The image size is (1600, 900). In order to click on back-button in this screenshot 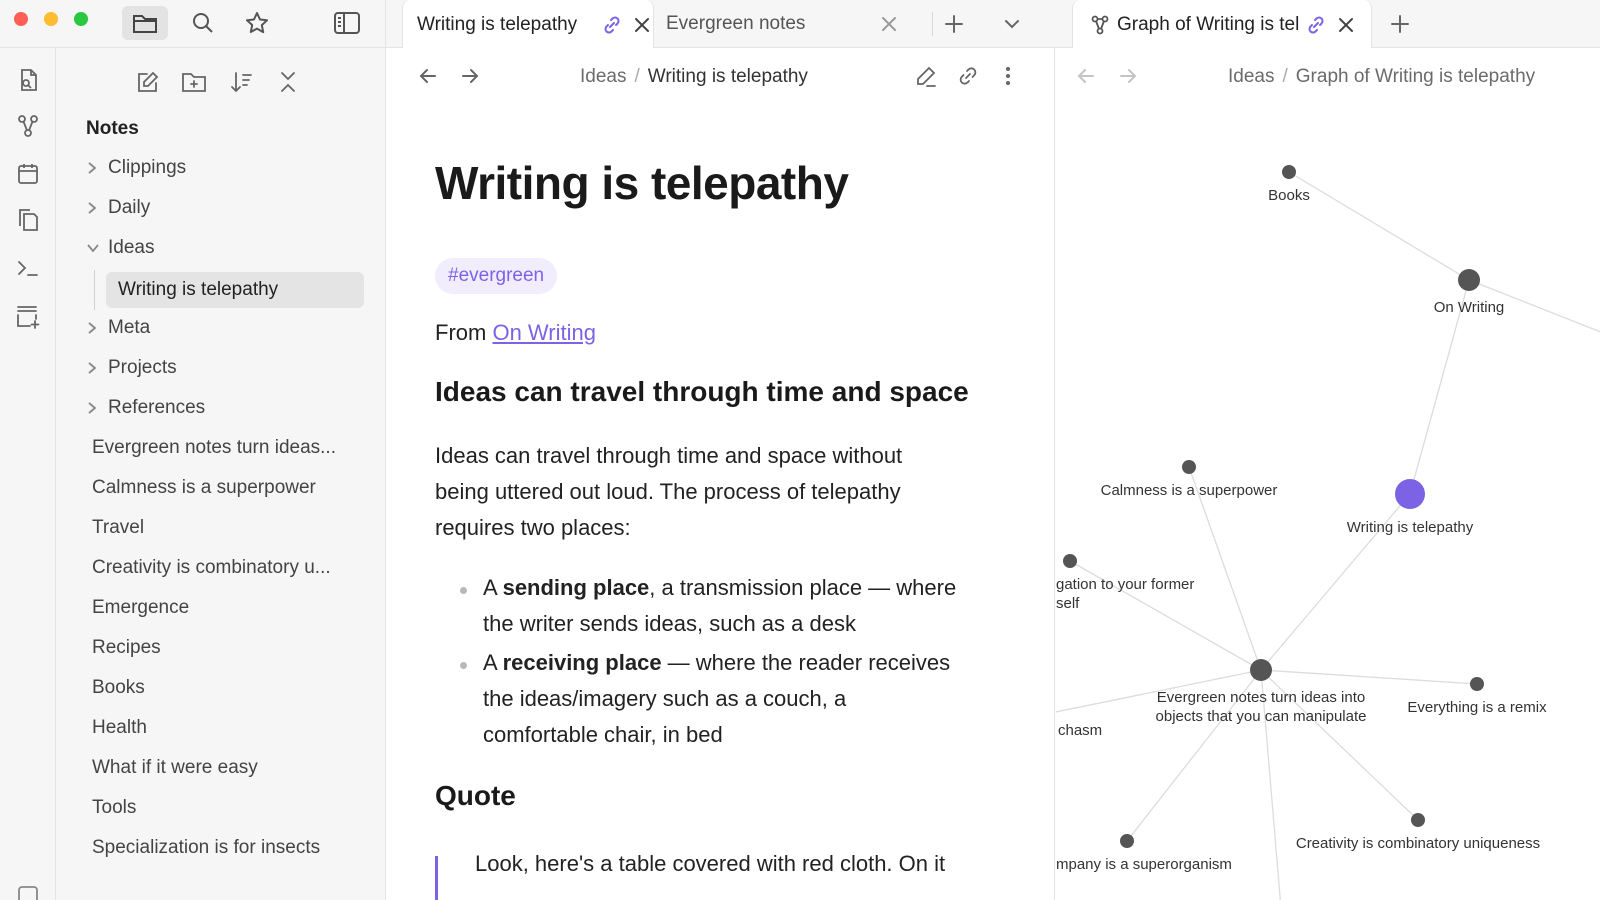, I will do `click(428, 76)`.